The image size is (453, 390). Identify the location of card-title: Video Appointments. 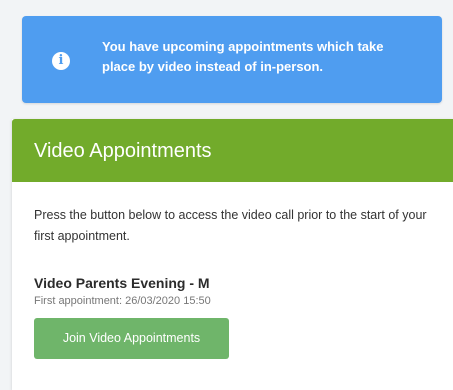
(123, 151).